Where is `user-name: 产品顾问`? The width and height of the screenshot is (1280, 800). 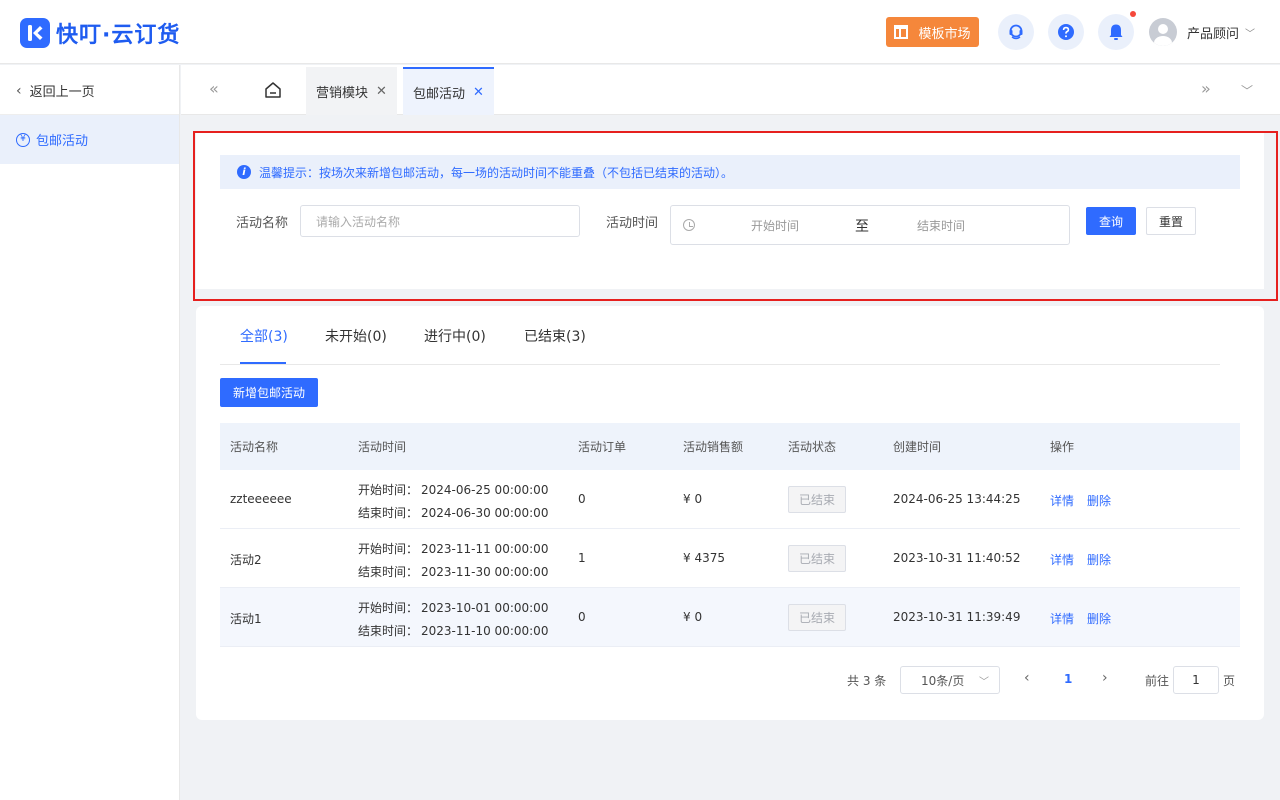 user-name: 产品顾问 is located at coordinates (1213, 34).